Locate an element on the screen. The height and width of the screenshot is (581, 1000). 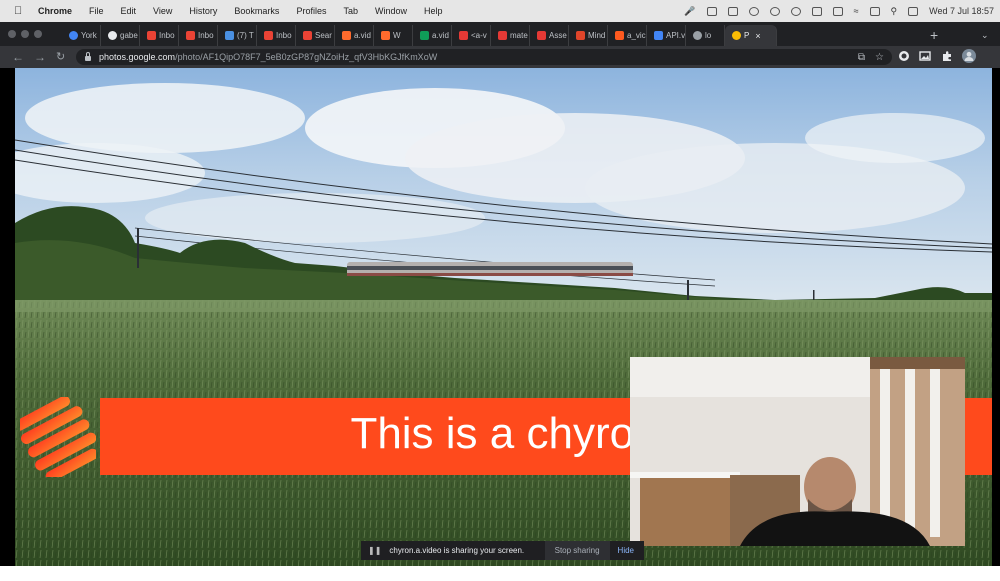
control-center-icon is located at coordinates (874, 11).